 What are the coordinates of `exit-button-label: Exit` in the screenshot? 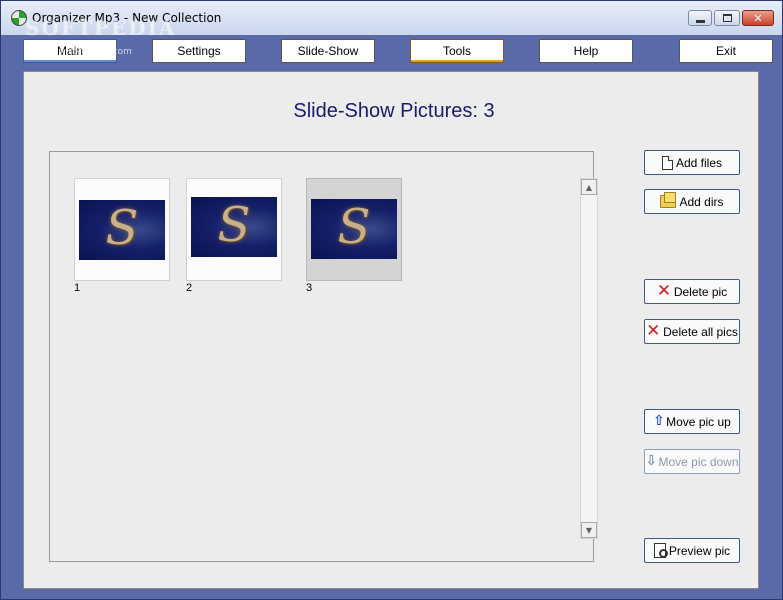 It's located at (725, 51).